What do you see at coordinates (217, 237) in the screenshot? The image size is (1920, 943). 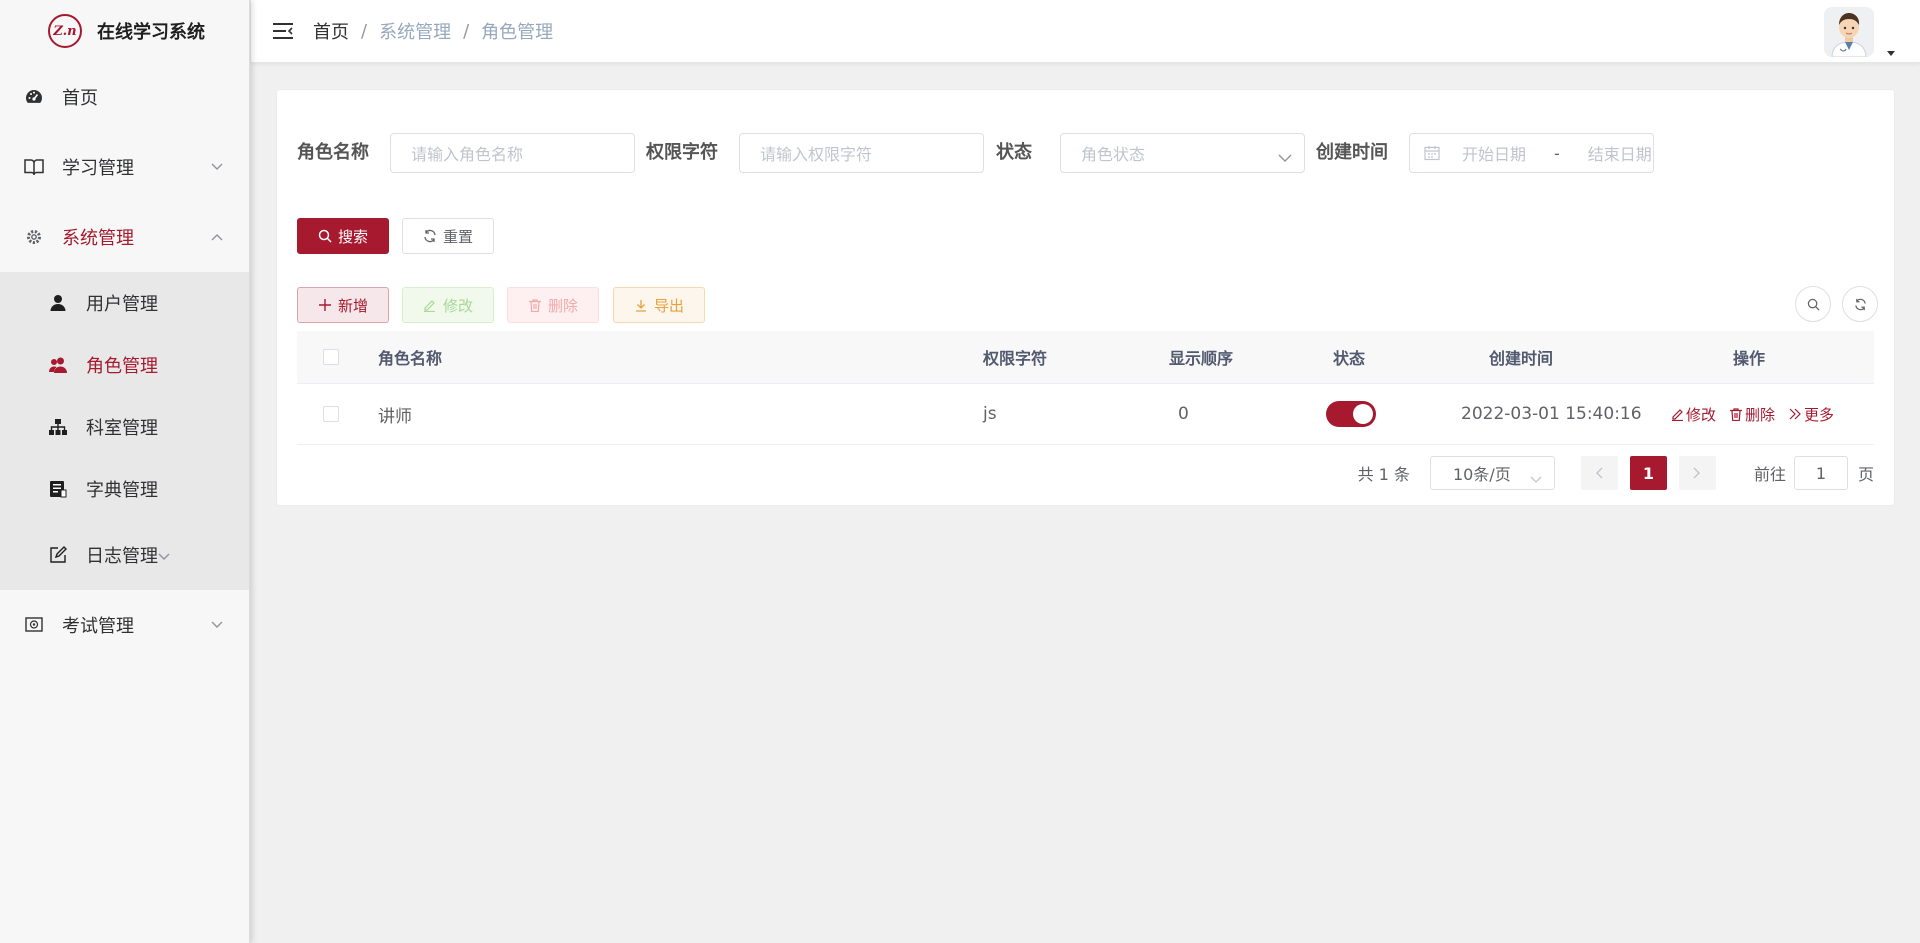 I see `chevron-up-icon` at bounding box center [217, 237].